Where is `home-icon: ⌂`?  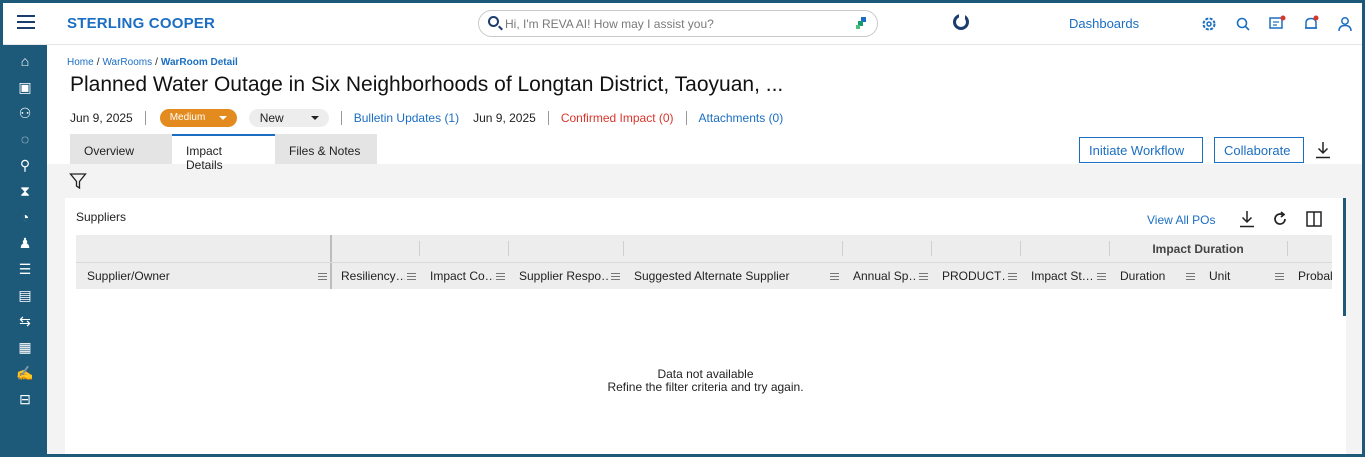
home-icon: ⌂ is located at coordinates (25, 61).